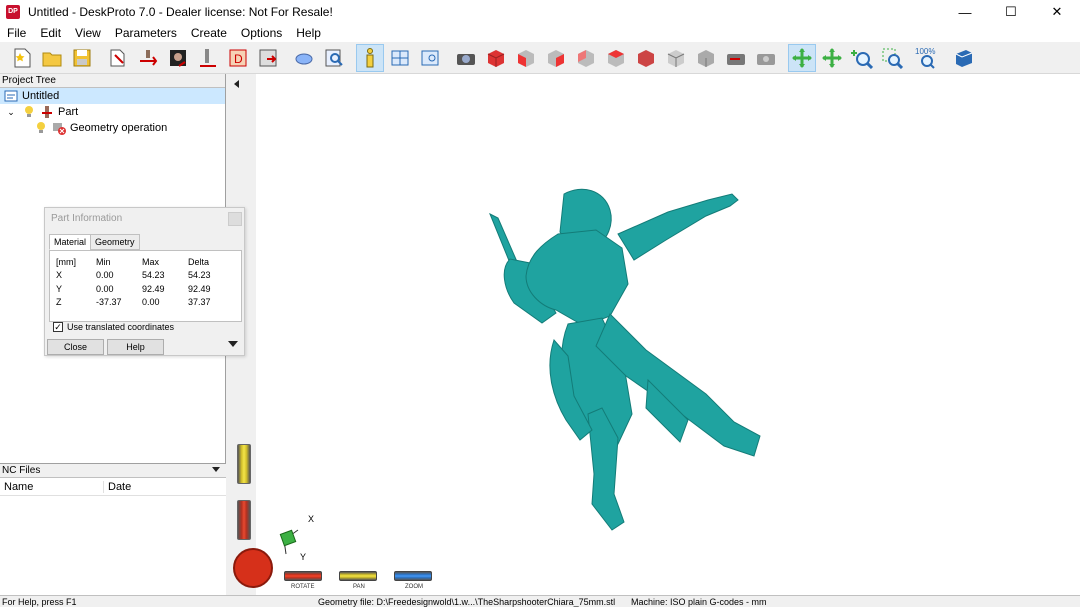  Describe the element at coordinates (430, 58) in the screenshot. I see `layout2-icon` at that location.